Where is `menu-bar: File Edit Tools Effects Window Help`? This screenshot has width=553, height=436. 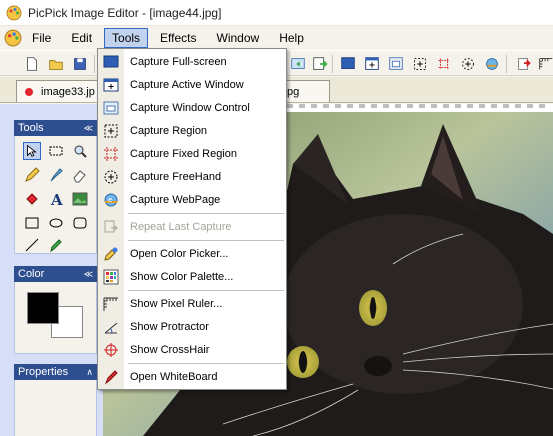
menu-bar: File Edit Tools Effects Window Help is located at coordinates (276, 38).